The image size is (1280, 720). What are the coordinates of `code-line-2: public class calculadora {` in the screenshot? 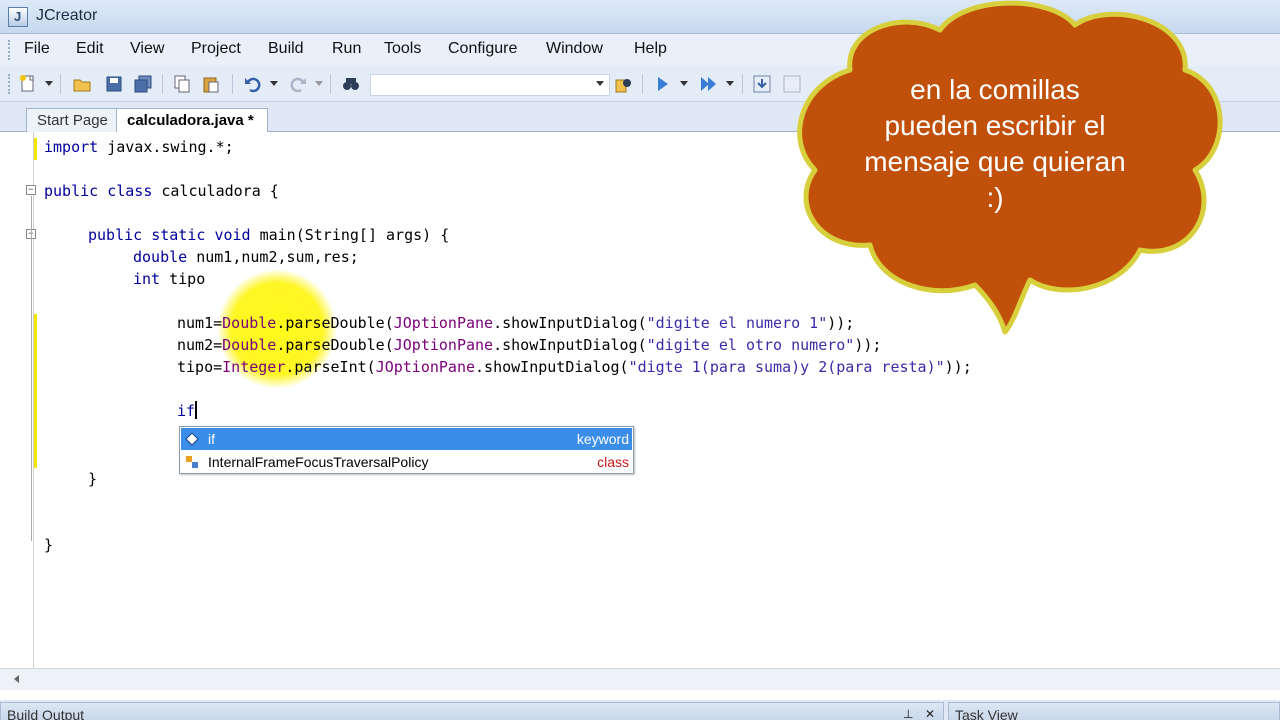 It's located at (161, 191).